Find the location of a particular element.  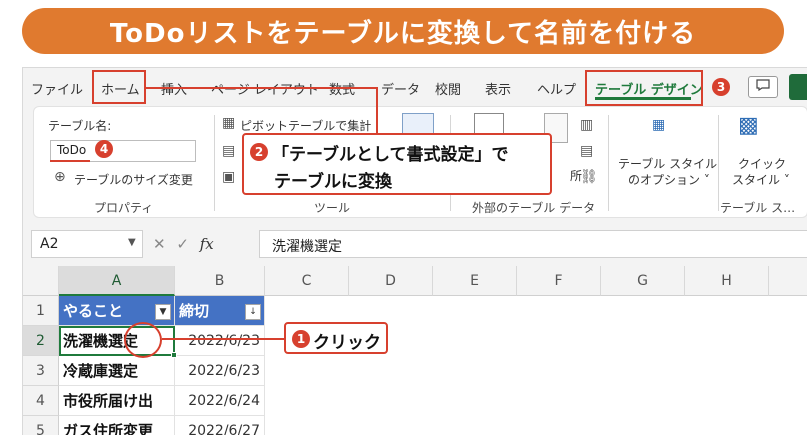

fx-icon: fx is located at coordinates (207, 244).